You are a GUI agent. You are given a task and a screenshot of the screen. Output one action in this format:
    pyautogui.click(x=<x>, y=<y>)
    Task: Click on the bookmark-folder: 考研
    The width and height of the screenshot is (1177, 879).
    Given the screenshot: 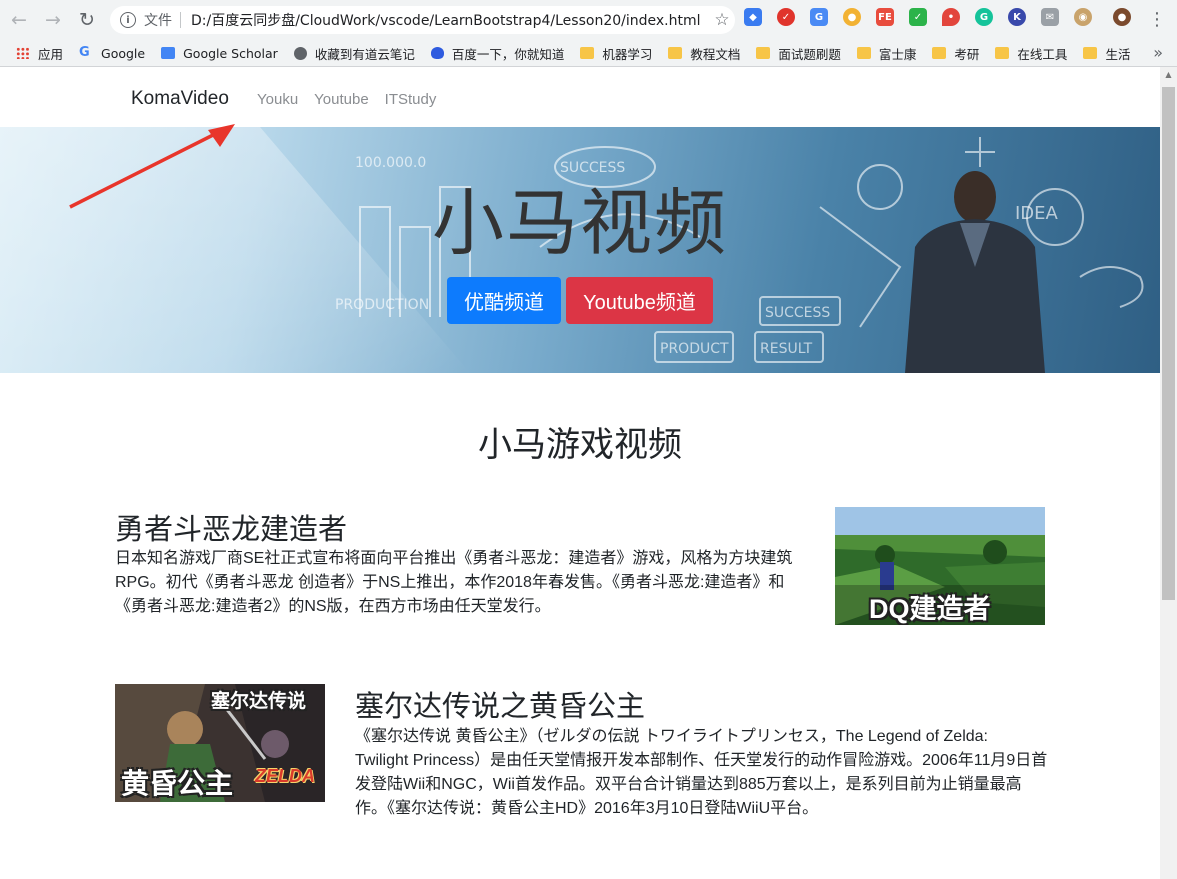 What is the action you would take?
    pyautogui.click(x=955, y=53)
    